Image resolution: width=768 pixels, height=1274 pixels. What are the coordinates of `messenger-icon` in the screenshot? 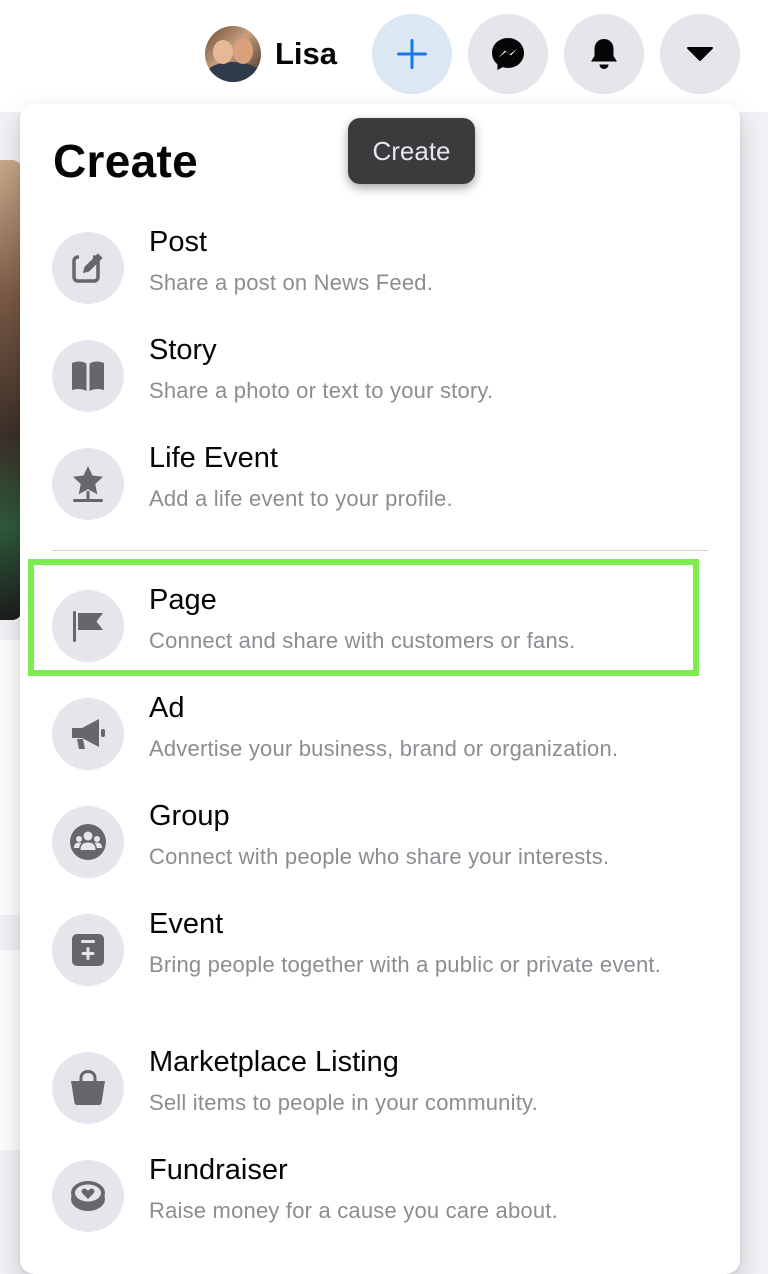 It's located at (508, 54).